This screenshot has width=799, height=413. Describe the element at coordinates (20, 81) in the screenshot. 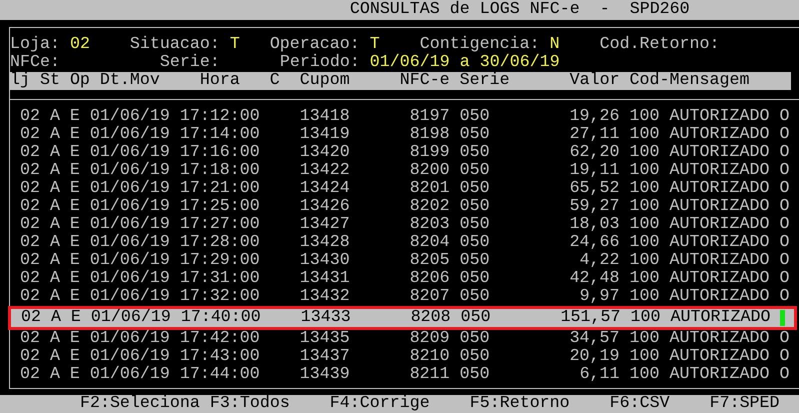

I see `column-header: lj` at that location.